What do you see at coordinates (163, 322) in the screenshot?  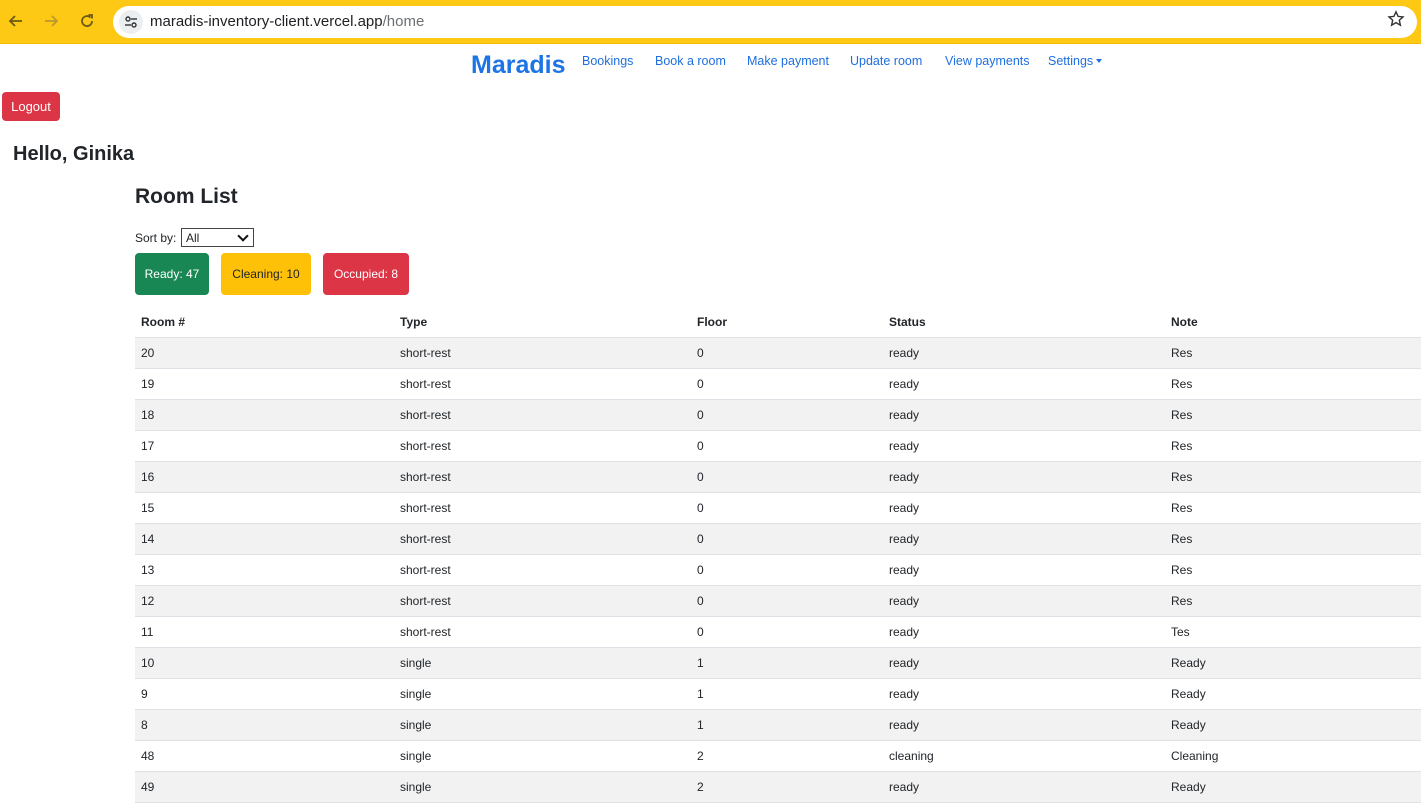 I see `column-header-room: Room #` at bounding box center [163, 322].